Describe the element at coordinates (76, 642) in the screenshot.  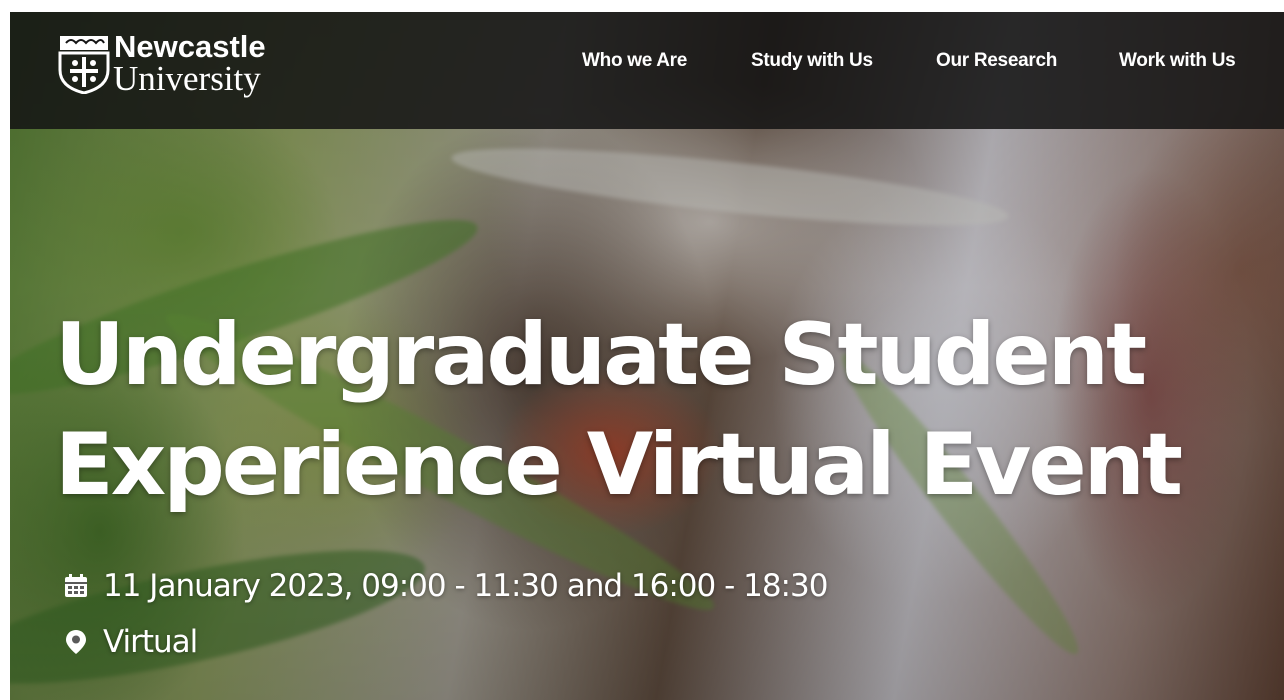
I see `map-pin-icon` at that location.